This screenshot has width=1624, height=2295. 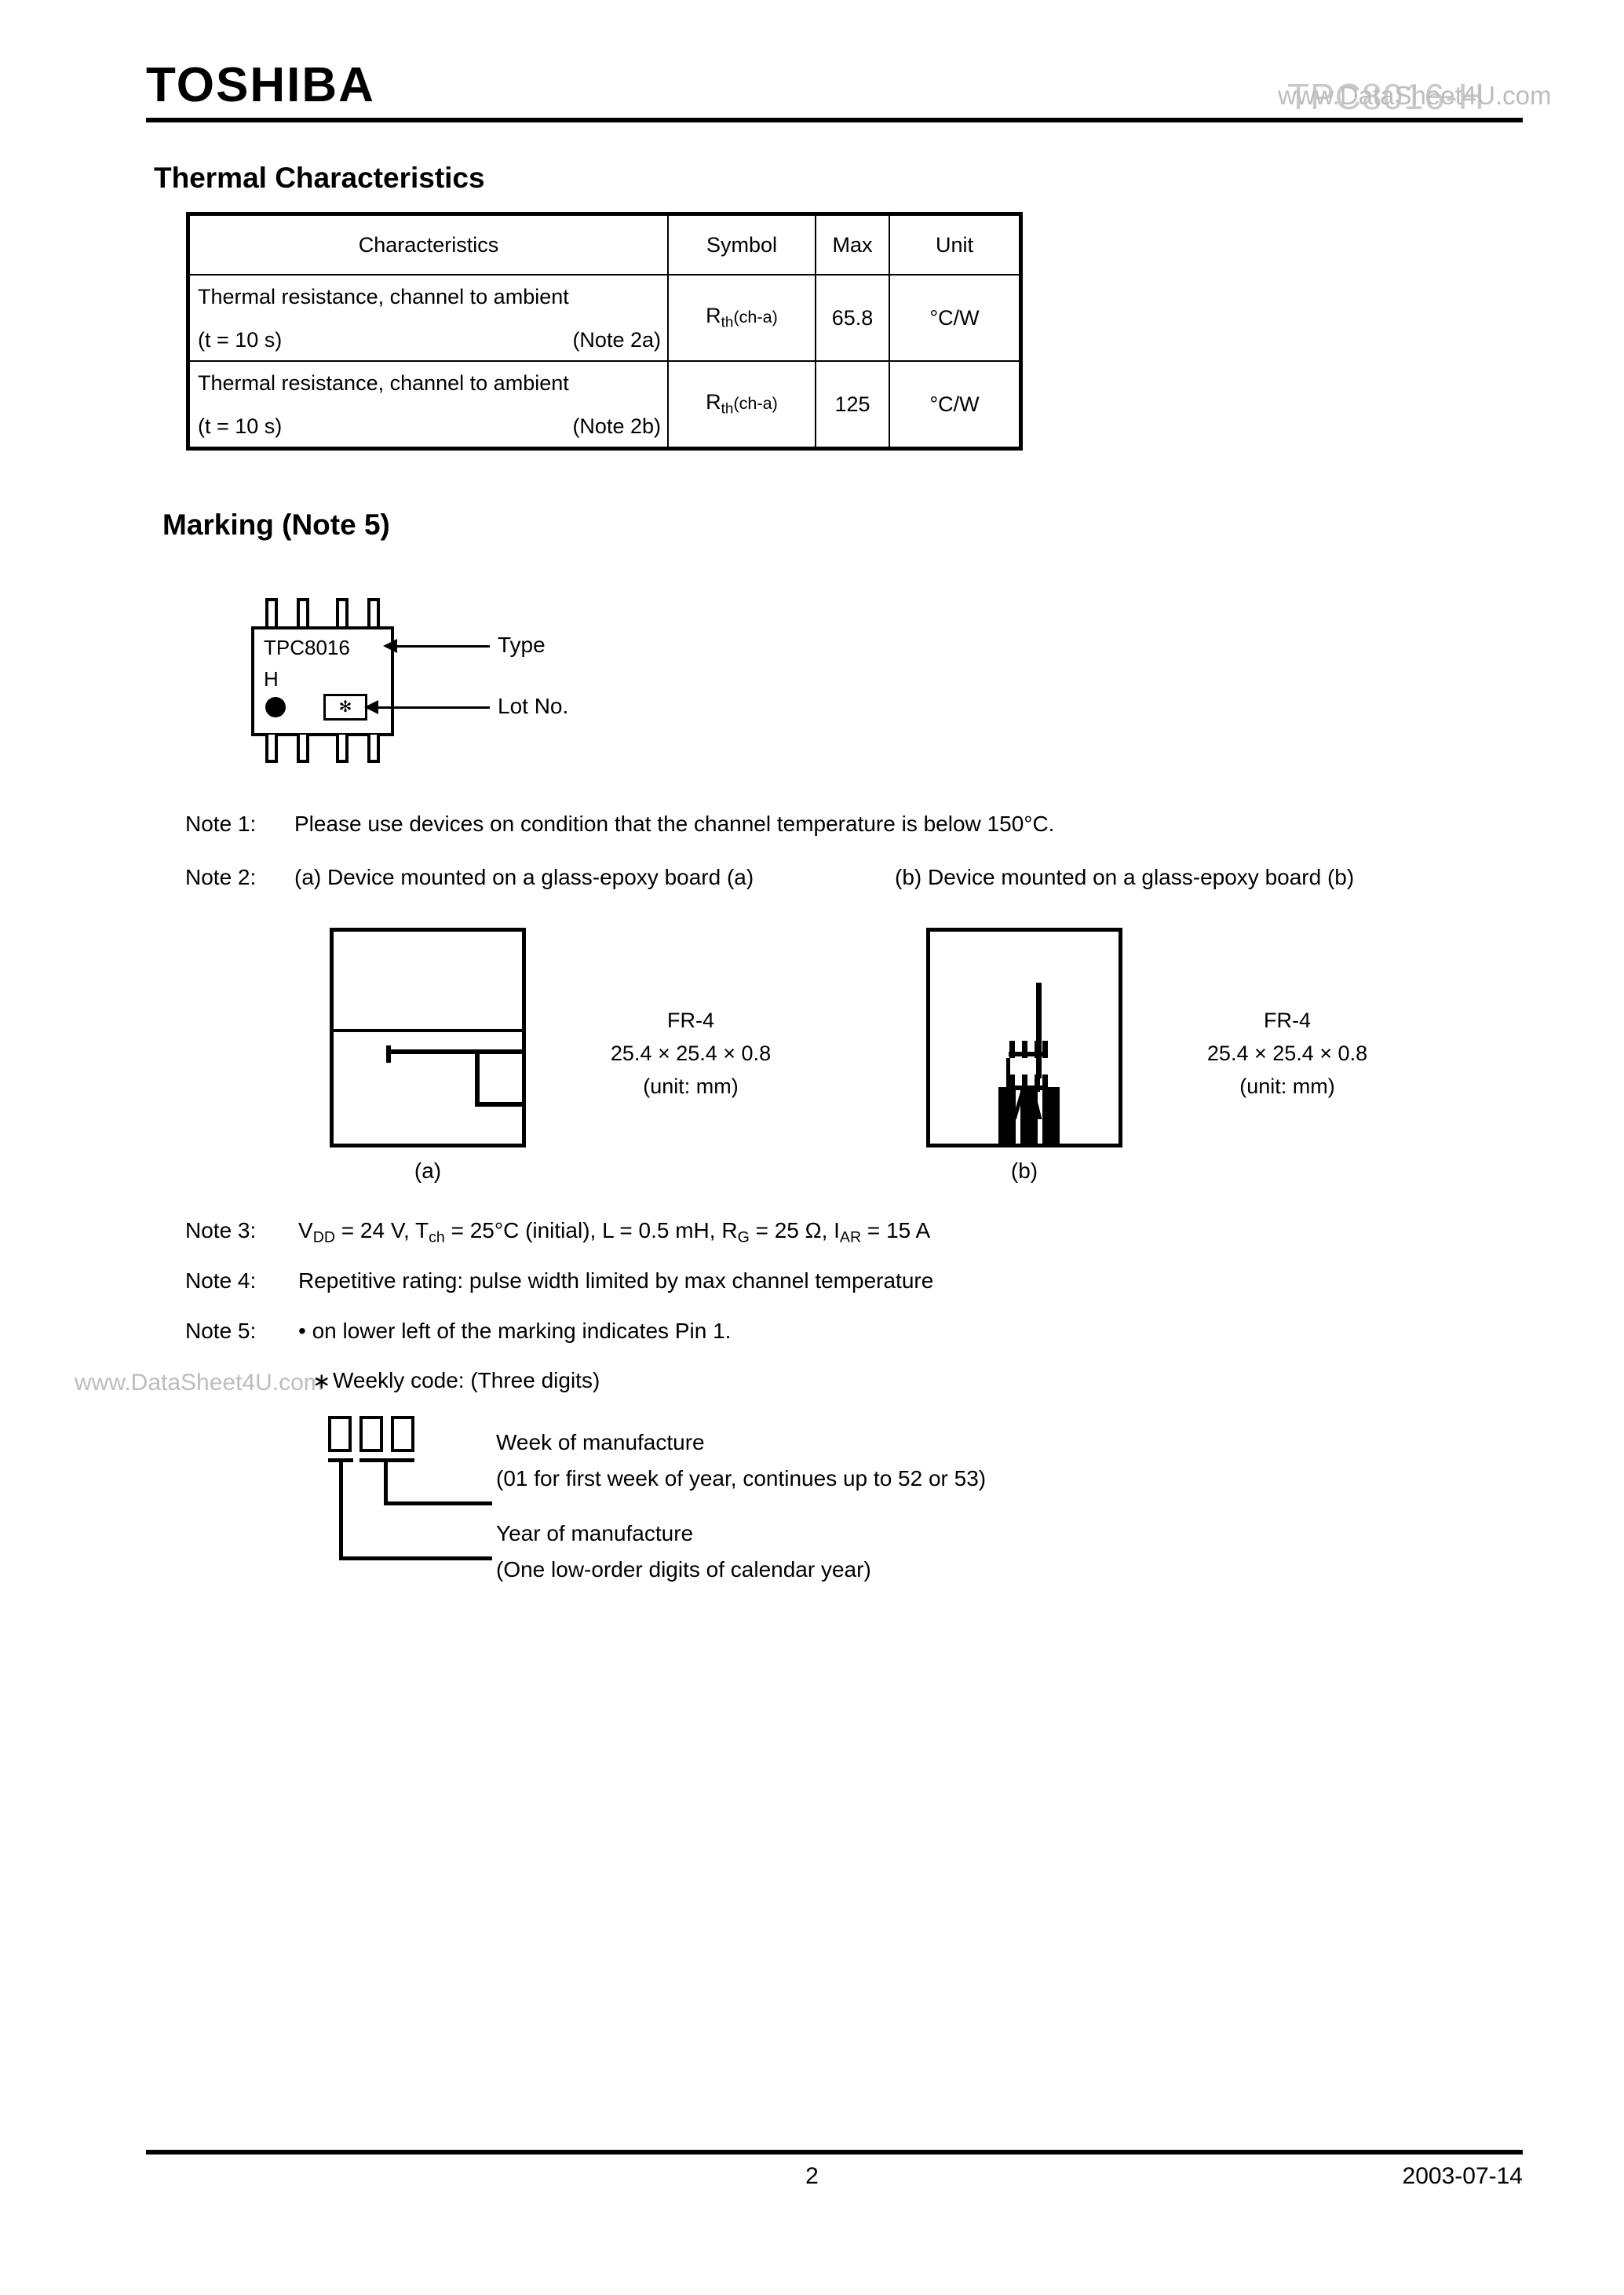 I want to click on package-type-marking: TPC8016, so click(x=307, y=647).